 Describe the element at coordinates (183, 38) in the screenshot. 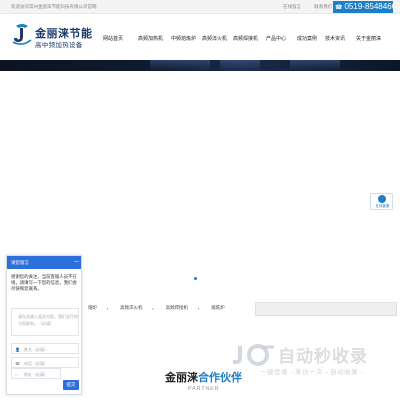

I see `nav-item-mf-furnace: 中频熔炼炉` at that location.